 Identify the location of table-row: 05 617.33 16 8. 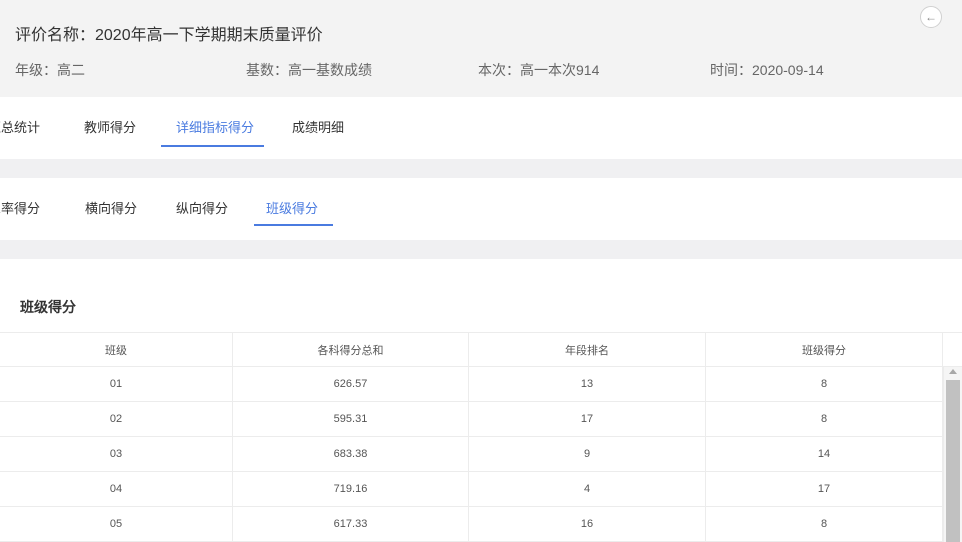
(471, 524).